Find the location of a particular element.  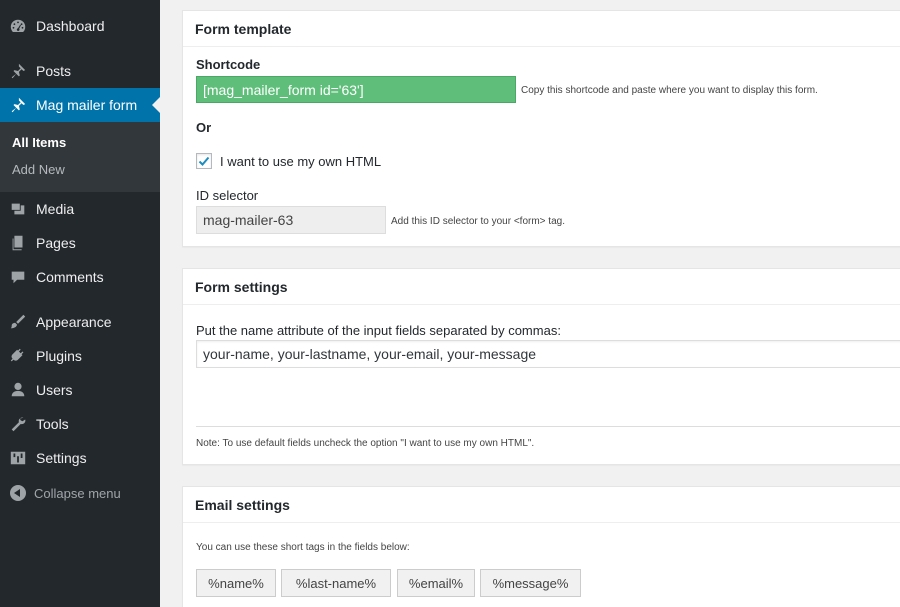

menu-label: Tools is located at coordinates (52, 424).